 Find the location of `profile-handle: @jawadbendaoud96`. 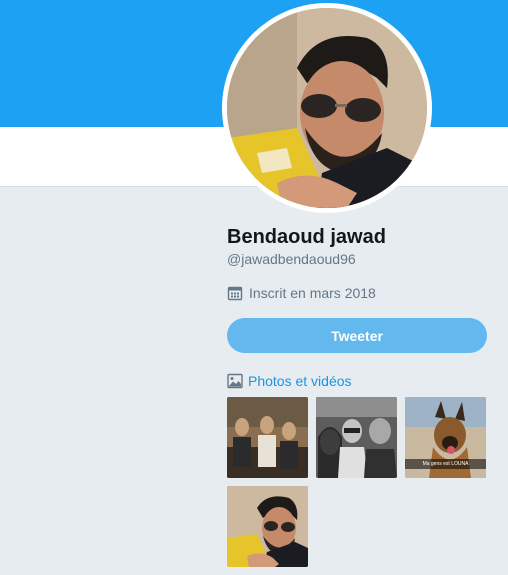

profile-handle: @jawadbendaoud96 is located at coordinates (291, 259).